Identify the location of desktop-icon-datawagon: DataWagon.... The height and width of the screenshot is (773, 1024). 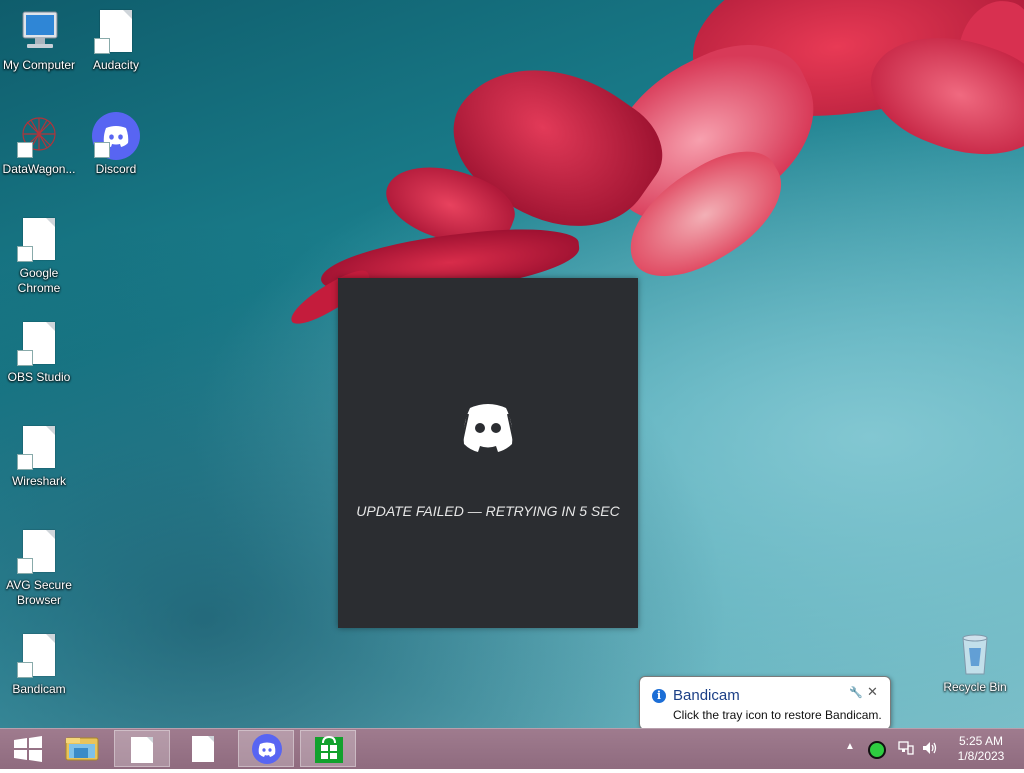
(39, 144).